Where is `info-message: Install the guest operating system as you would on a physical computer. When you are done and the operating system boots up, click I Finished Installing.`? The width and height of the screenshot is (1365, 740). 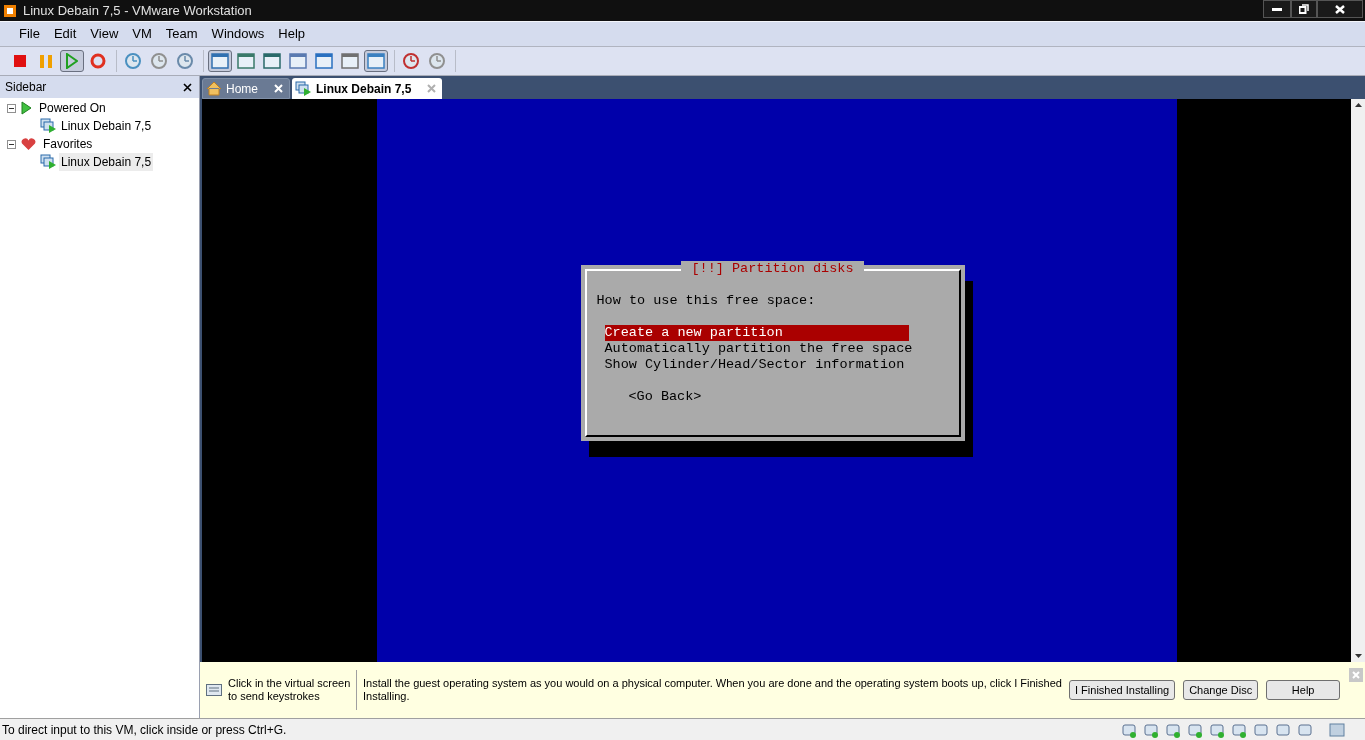
info-message: Install the guest operating system as you would on a physical computer. When you are done and the operating system boots up, click I Finished Installing. is located at coordinates (713, 690).